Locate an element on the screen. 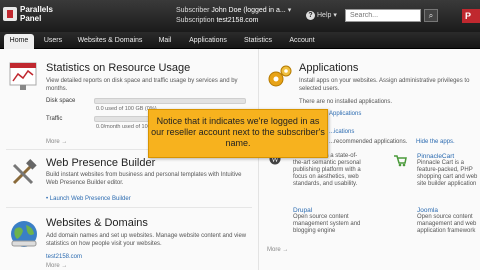 This screenshot has width=480, height=270. websites-more-link: More → is located at coordinates (56, 266).